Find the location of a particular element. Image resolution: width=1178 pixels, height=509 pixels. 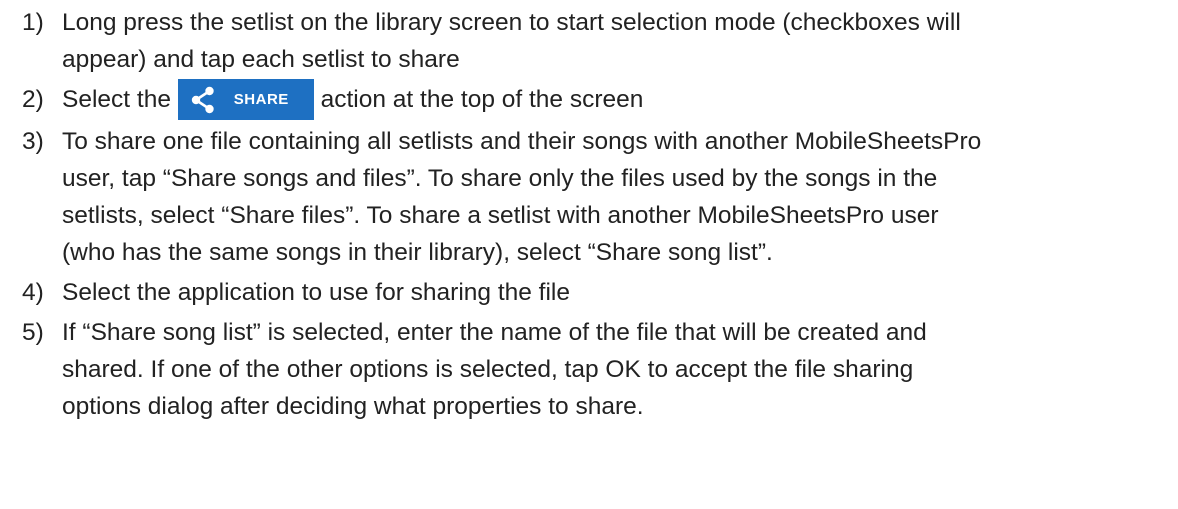

step-number: 5) is located at coordinates (33, 332).